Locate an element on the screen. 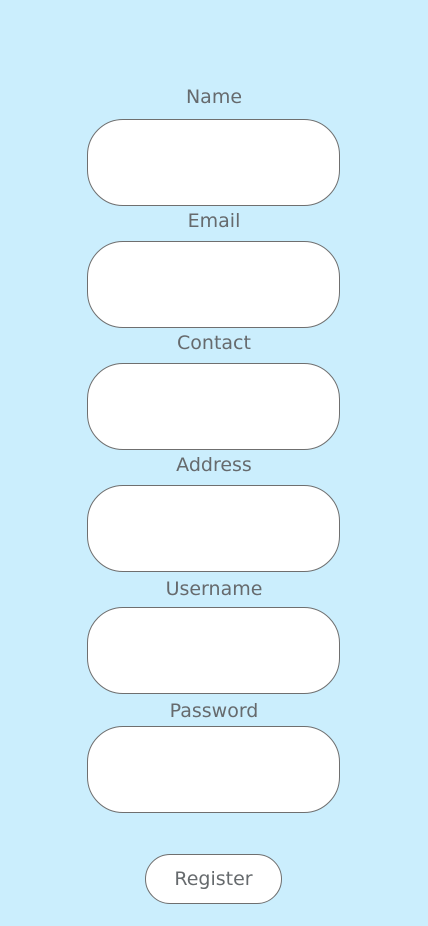  username-field is located at coordinates (213, 650).